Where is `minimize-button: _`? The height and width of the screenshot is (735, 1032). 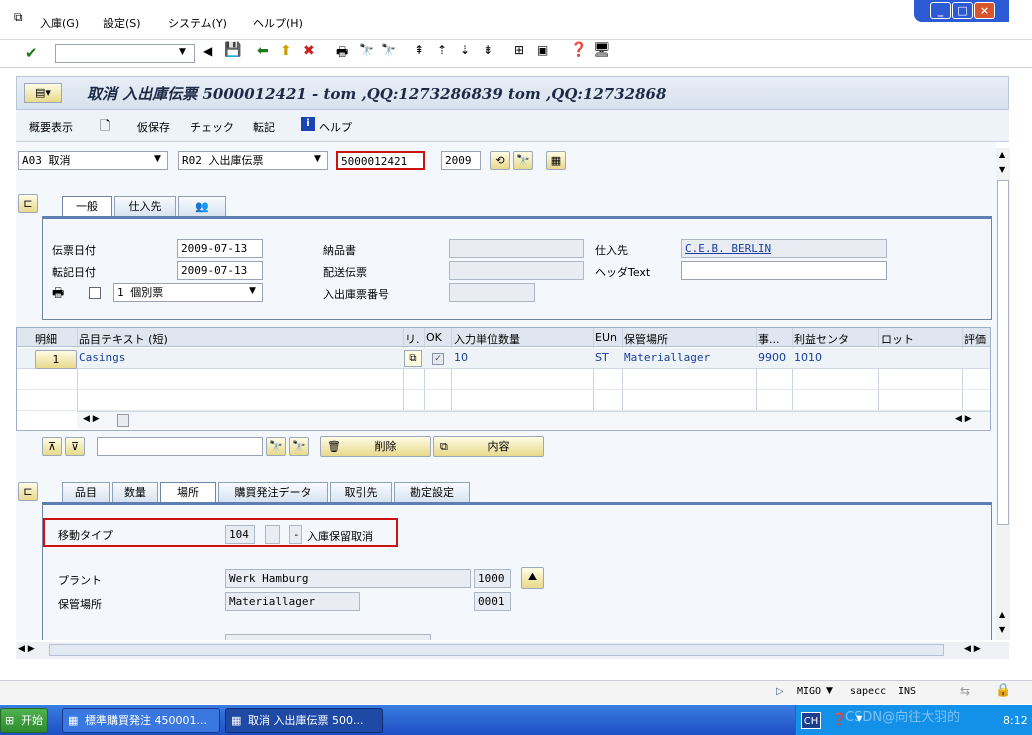 minimize-button: _ is located at coordinates (940, 10).